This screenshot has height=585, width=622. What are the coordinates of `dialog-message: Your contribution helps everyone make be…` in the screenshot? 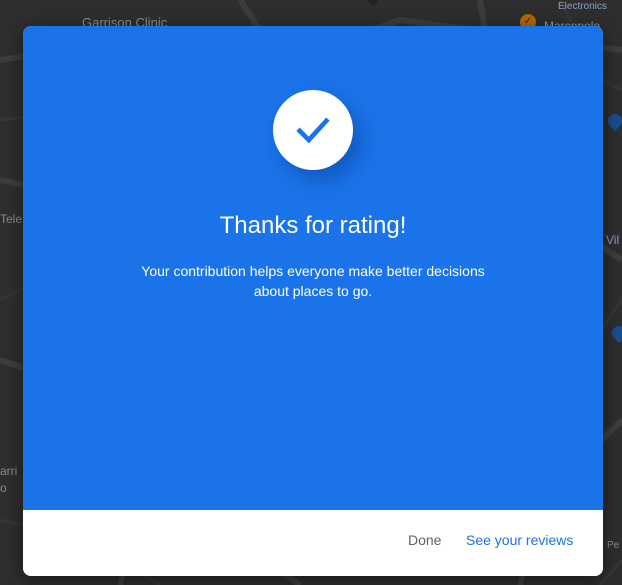 It's located at (313, 281).